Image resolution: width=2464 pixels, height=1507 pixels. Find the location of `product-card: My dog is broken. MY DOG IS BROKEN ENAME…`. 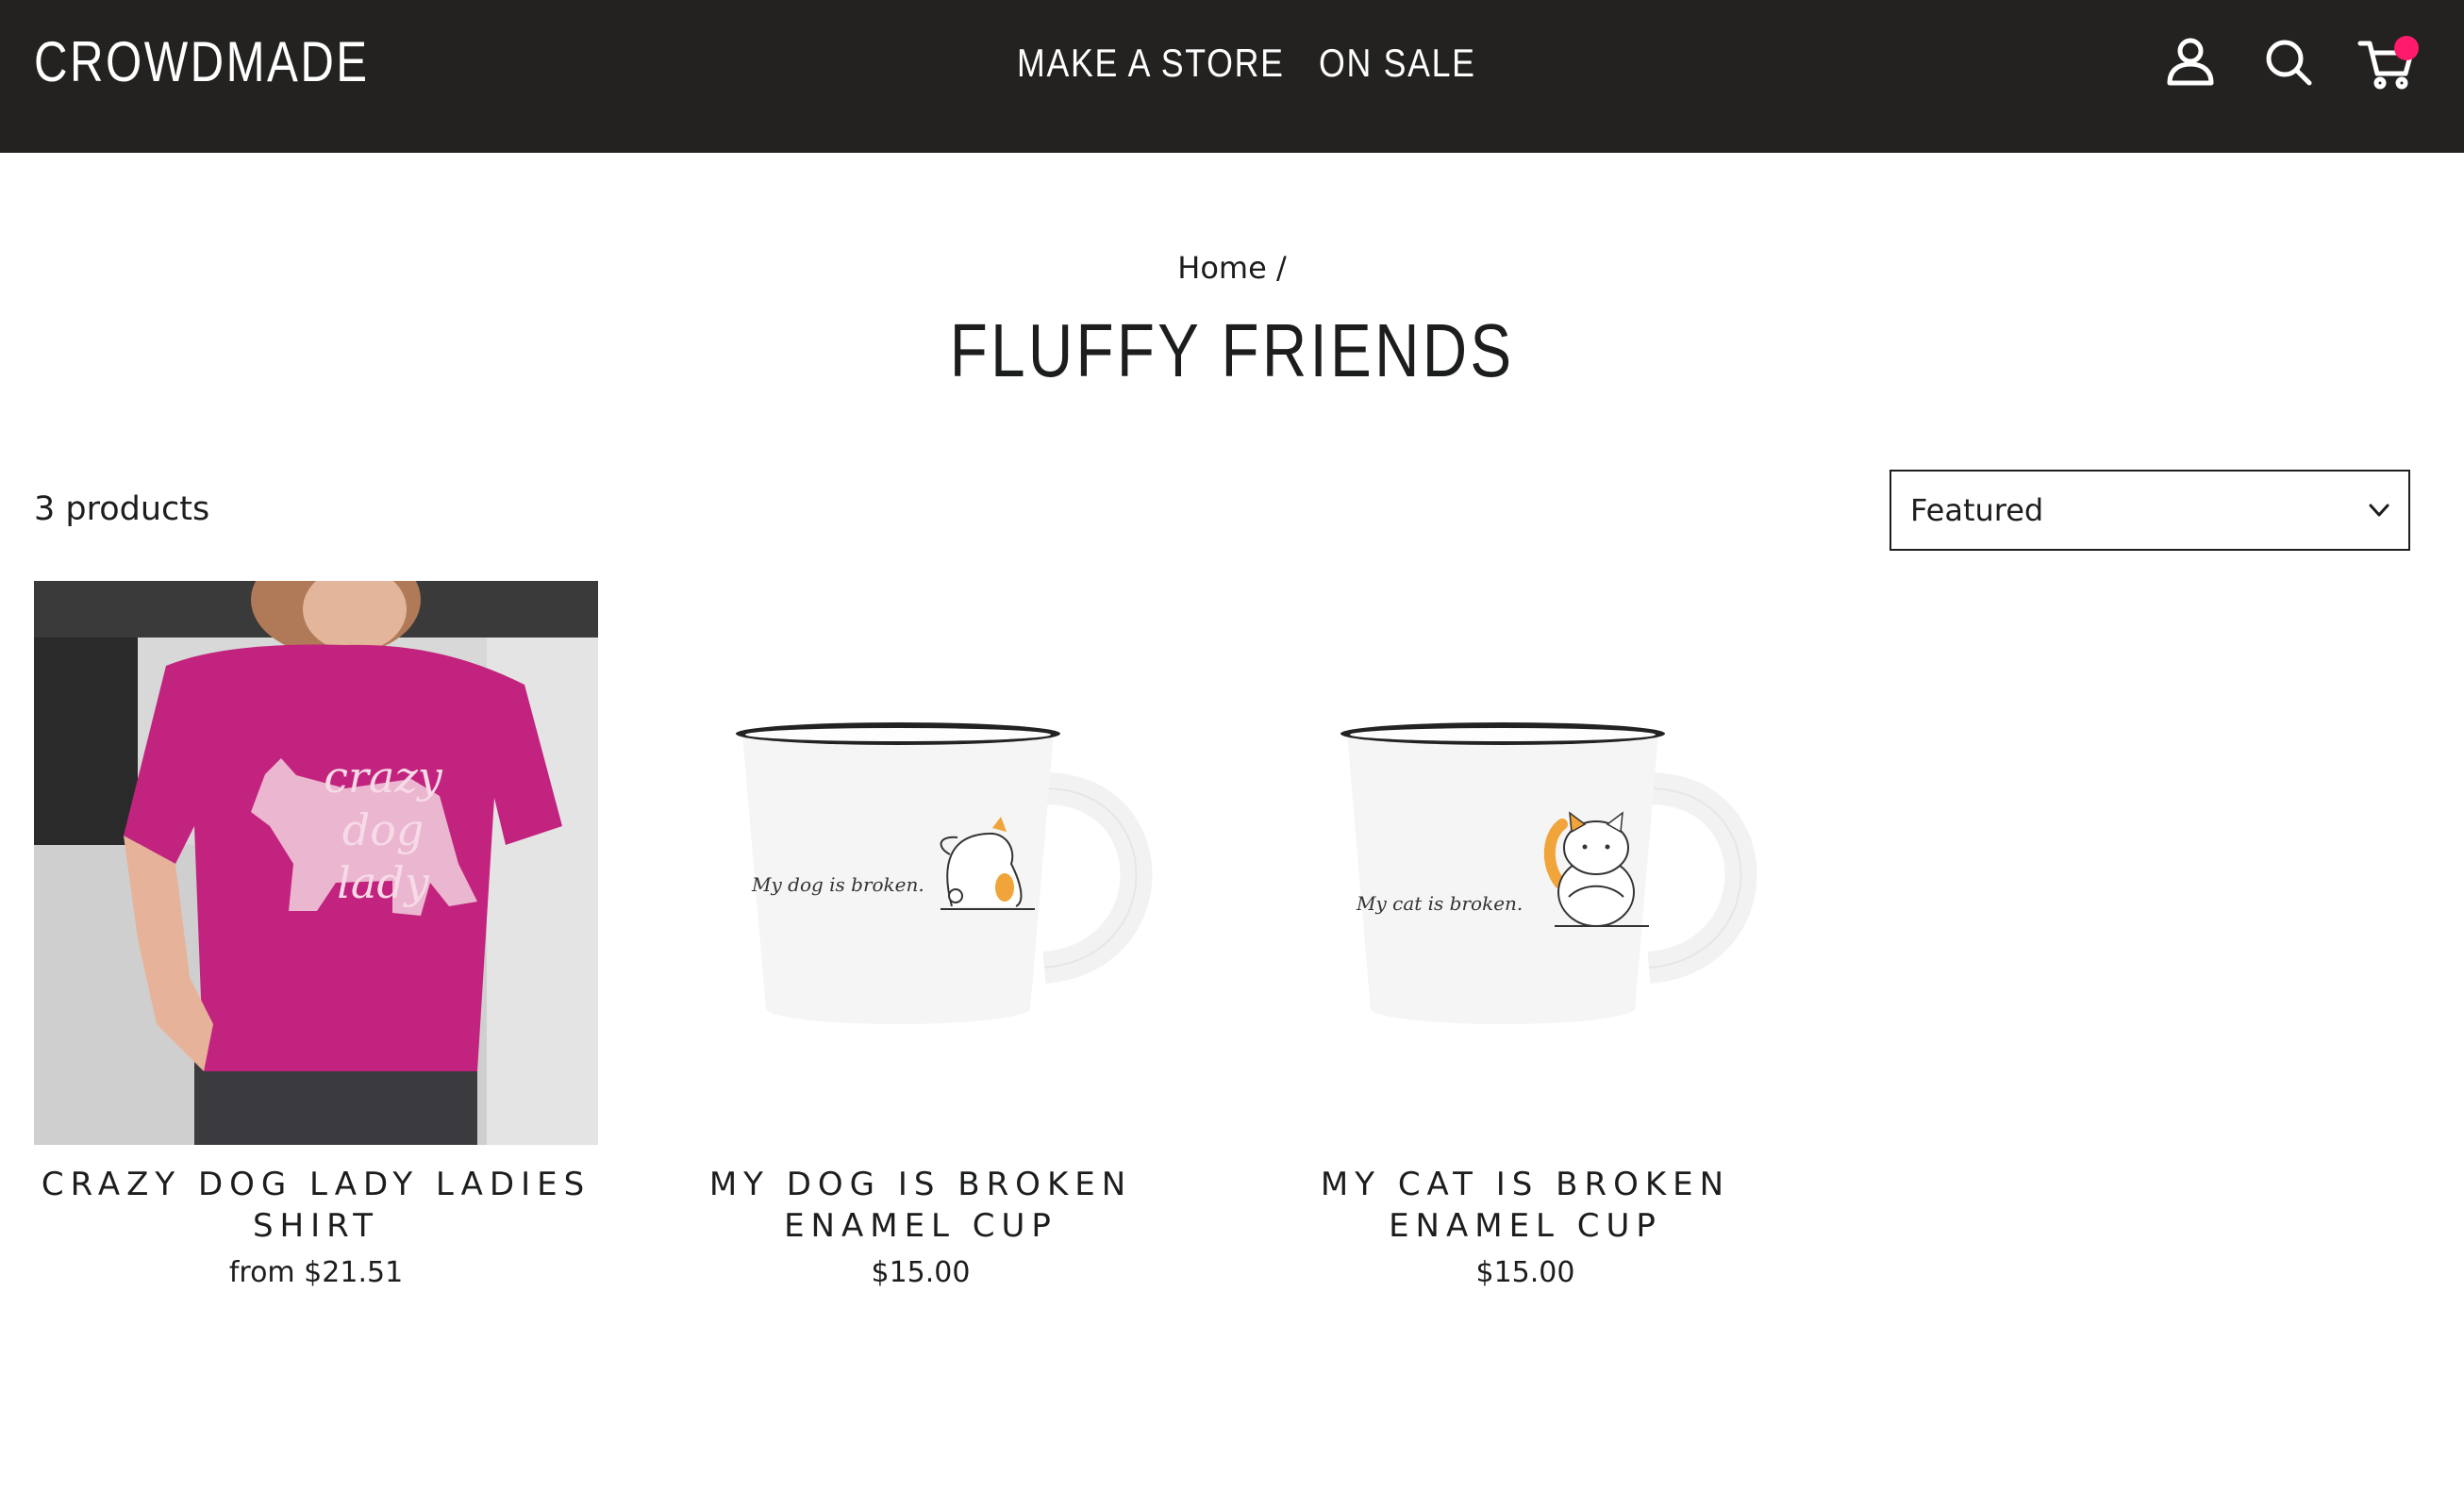

product-card: My dog is broken. MY DOG IS BROKEN ENAME… is located at coordinates (921, 936).